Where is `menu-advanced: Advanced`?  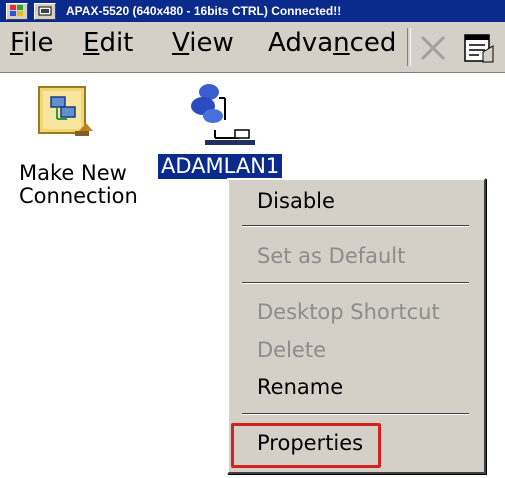 menu-advanced: Advanced is located at coordinates (332, 43).